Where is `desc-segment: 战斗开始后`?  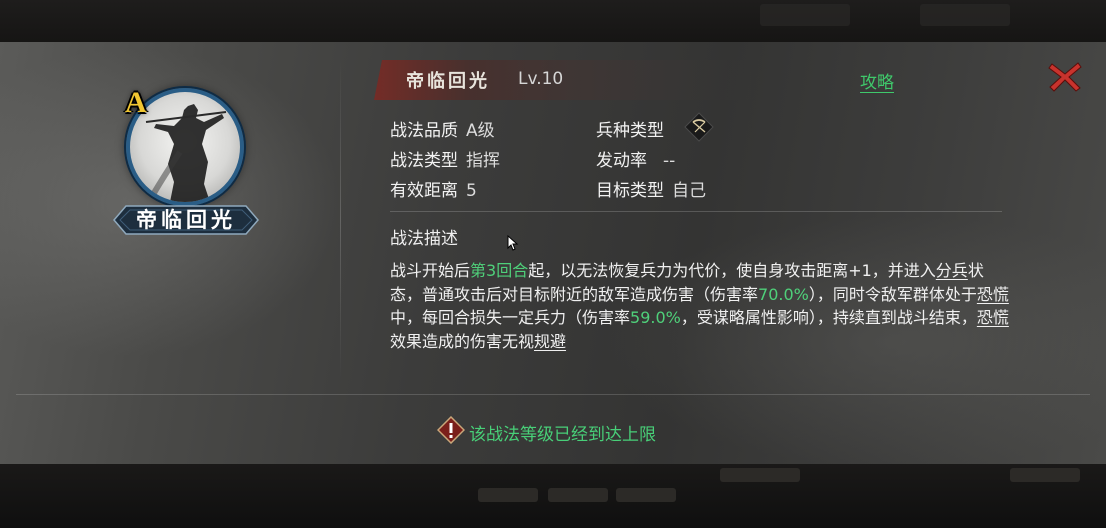 desc-segment: 战斗开始后 is located at coordinates (430, 270).